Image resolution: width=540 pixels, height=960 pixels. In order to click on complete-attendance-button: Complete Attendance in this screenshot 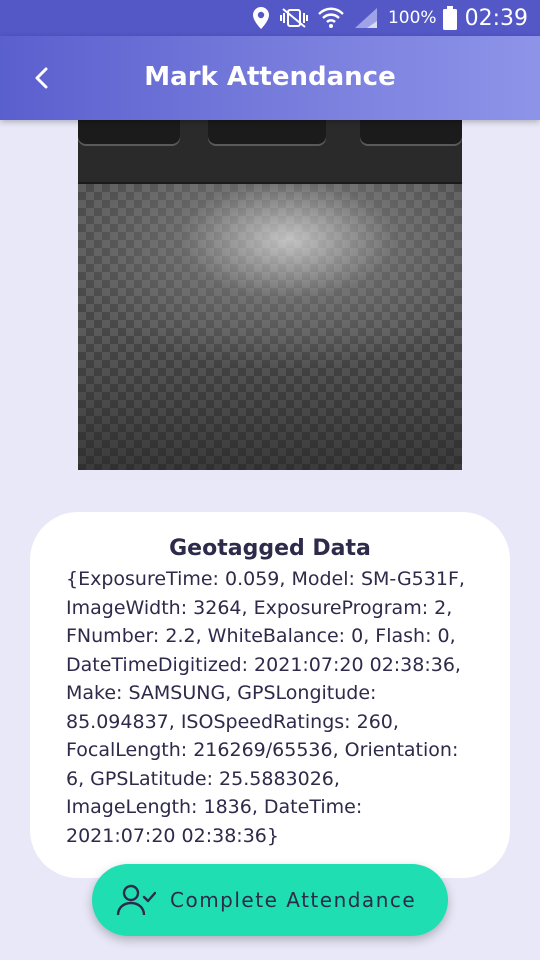, I will do `click(270, 900)`.